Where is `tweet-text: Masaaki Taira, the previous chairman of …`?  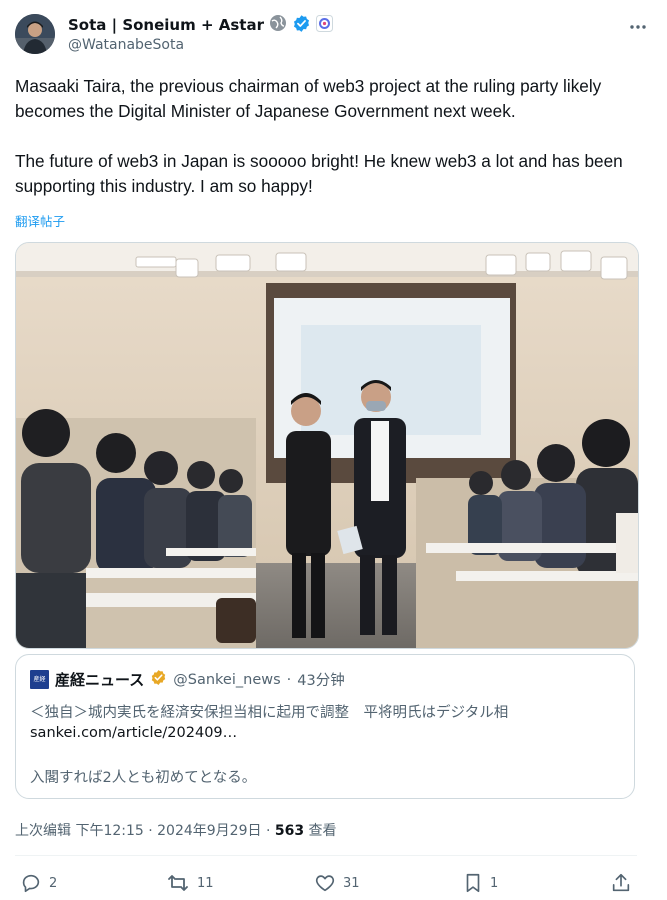
tweet-text: Masaaki Taira, the previous chairman of … is located at coordinates (319, 136).